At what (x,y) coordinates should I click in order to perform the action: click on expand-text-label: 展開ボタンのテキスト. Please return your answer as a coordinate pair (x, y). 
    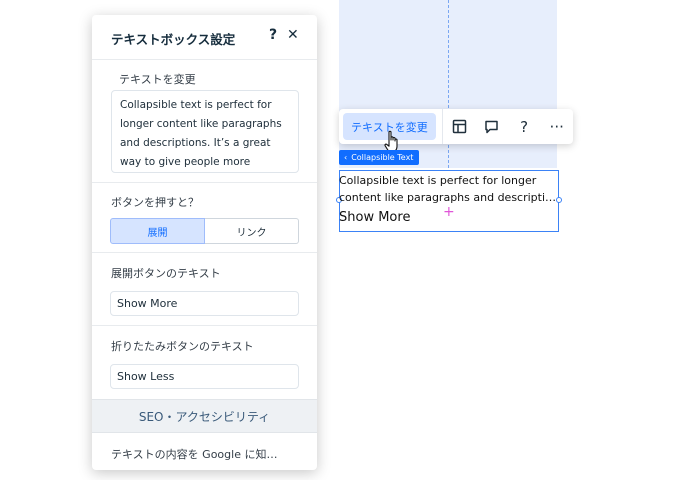
    Looking at the image, I should click on (166, 273).